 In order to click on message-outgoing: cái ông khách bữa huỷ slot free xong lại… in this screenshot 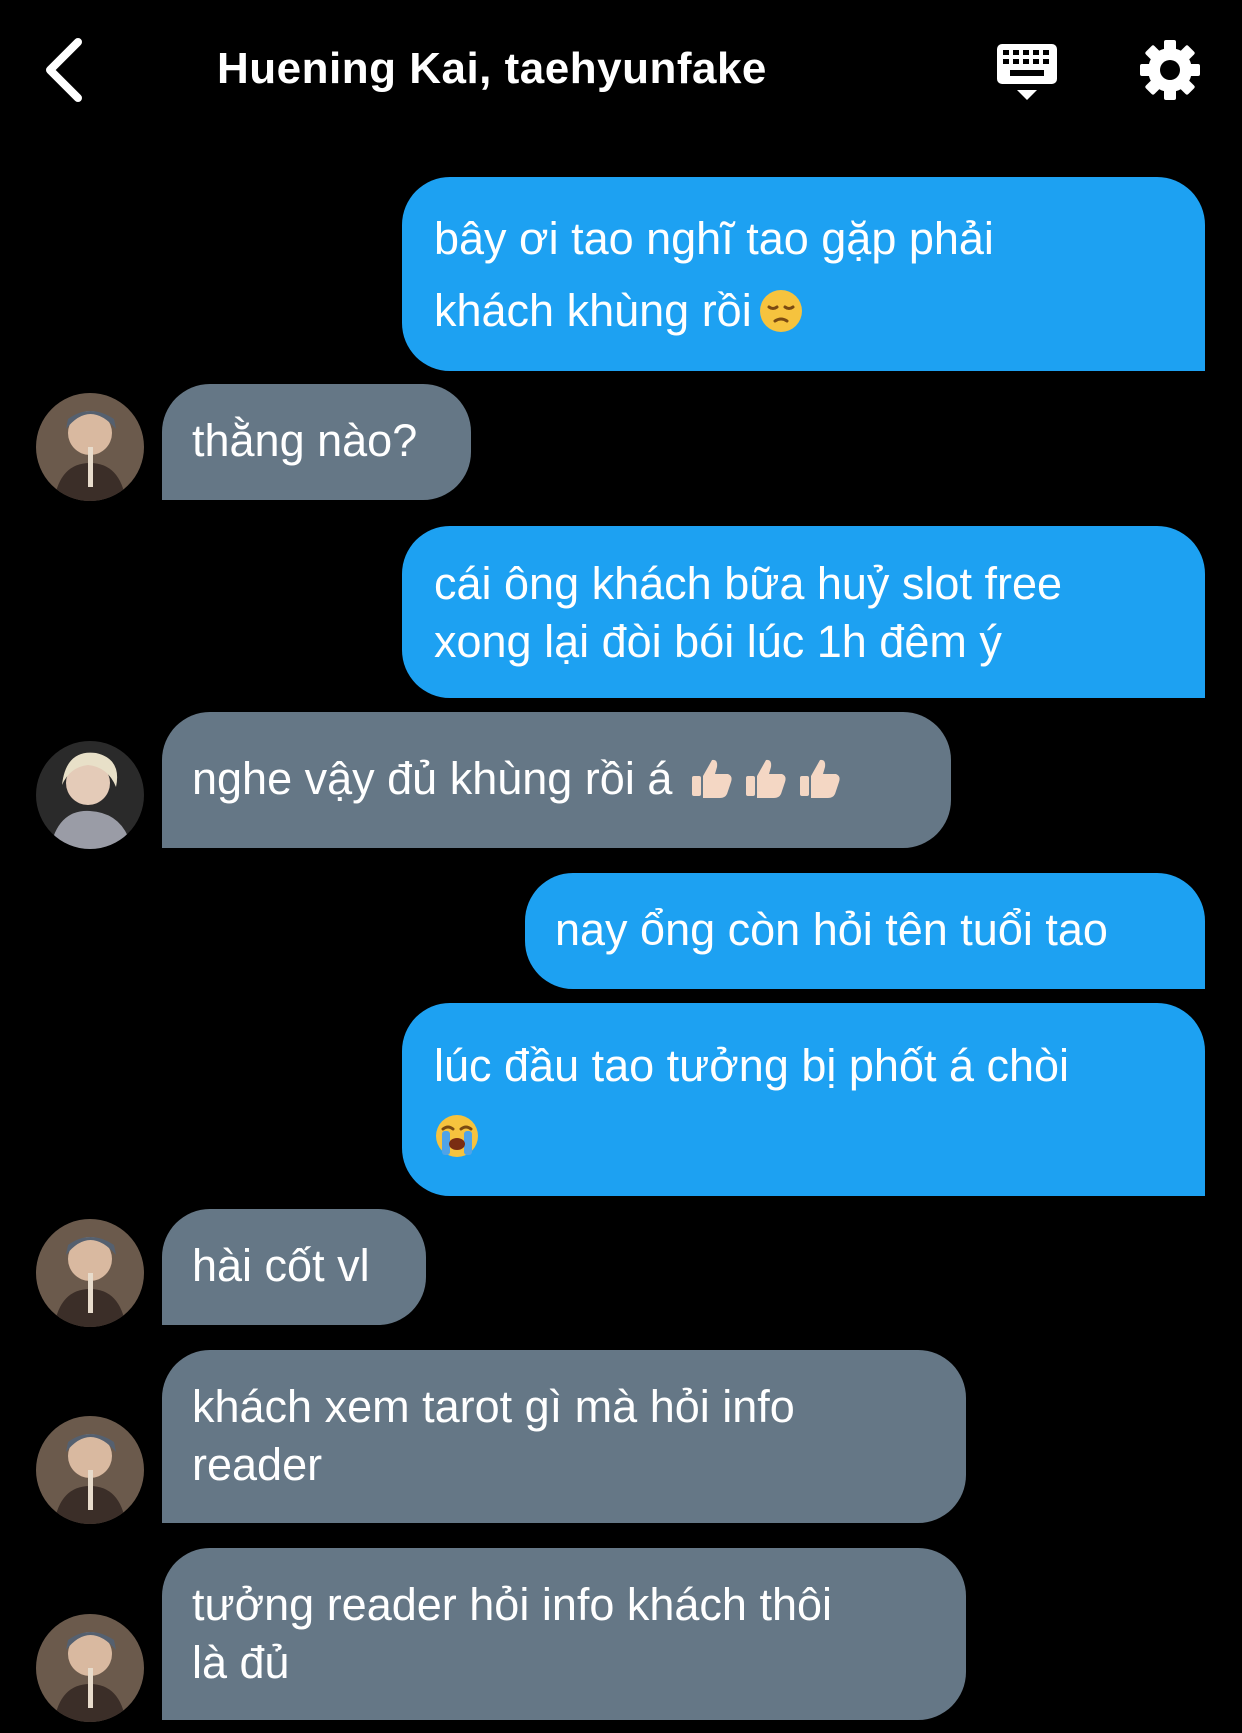, I will do `click(803, 612)`.